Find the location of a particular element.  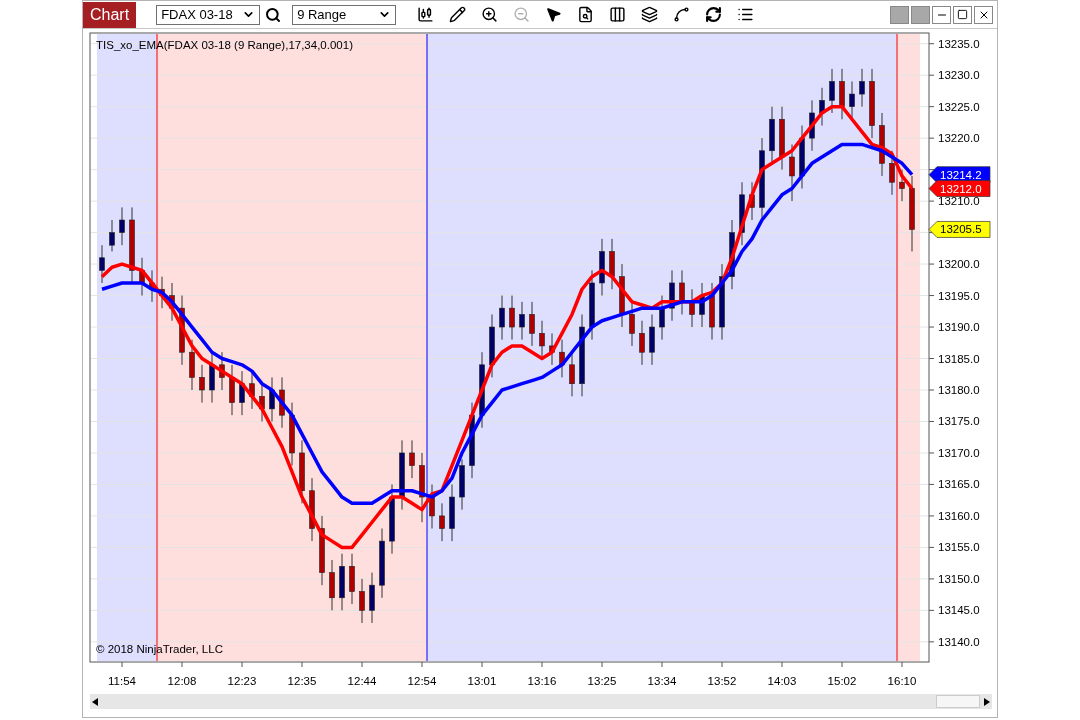

price-axis-label: 13170.0 is located at coordinates (959, 452).